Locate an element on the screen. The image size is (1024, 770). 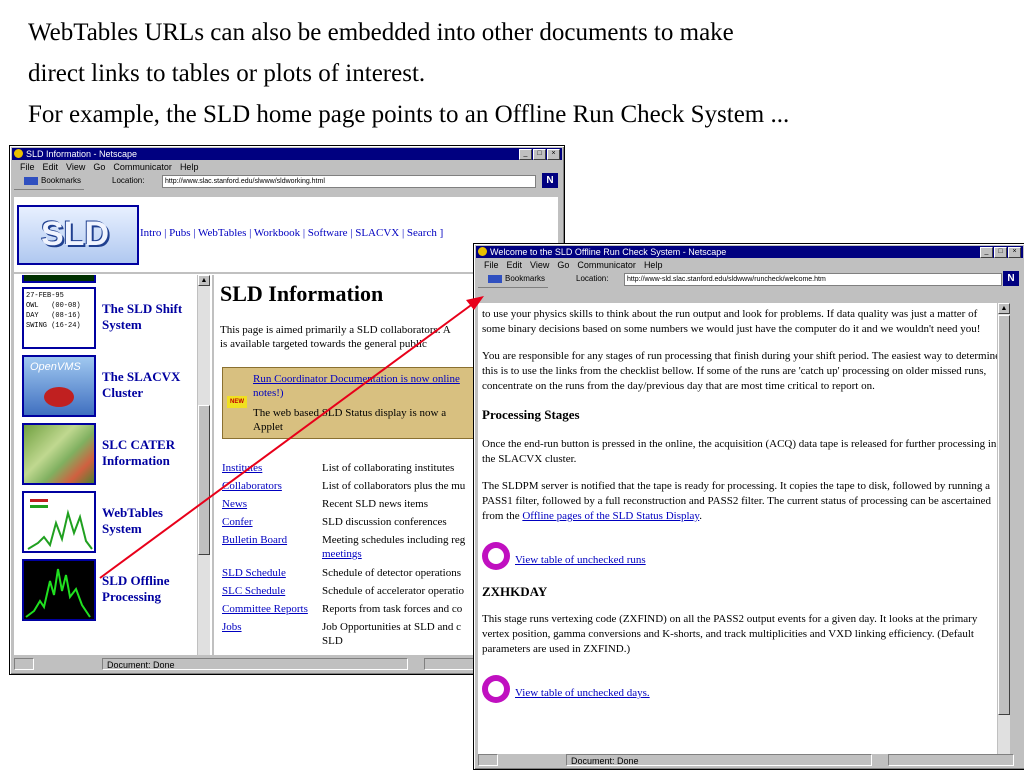
view-unchecked-days-link: View table of unchecked days. is located at coordinates (582, 693).